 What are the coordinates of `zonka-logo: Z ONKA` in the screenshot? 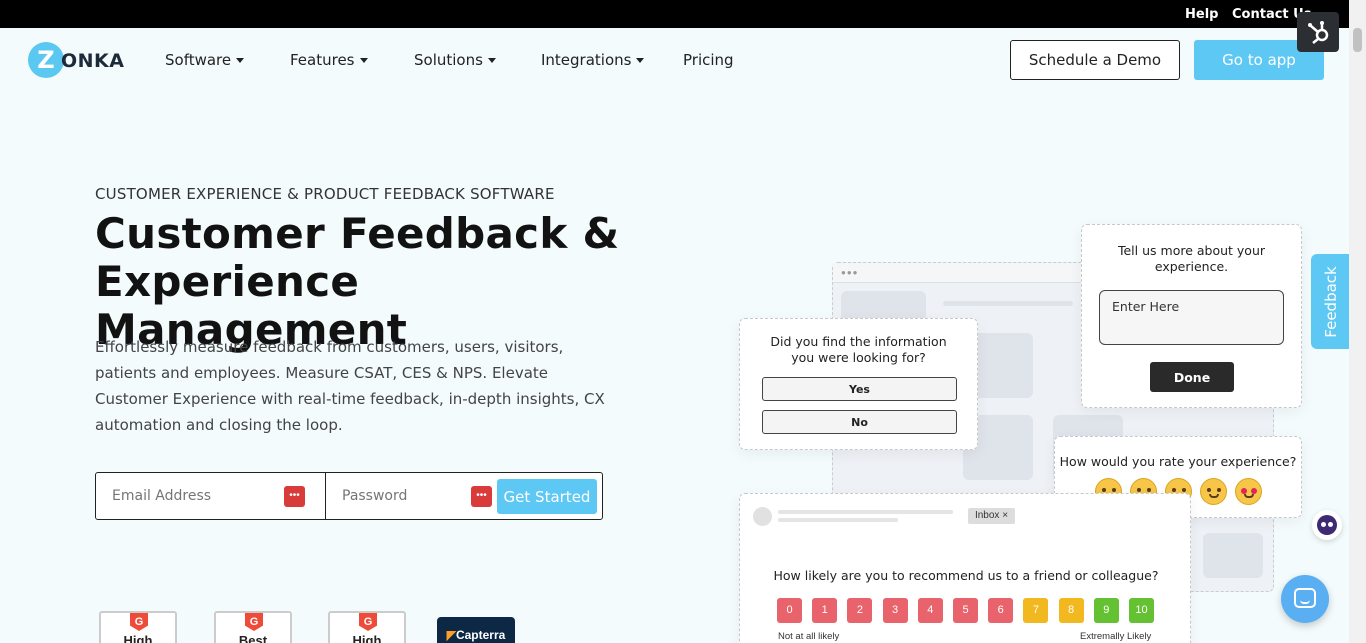 It's located at (76, 61).